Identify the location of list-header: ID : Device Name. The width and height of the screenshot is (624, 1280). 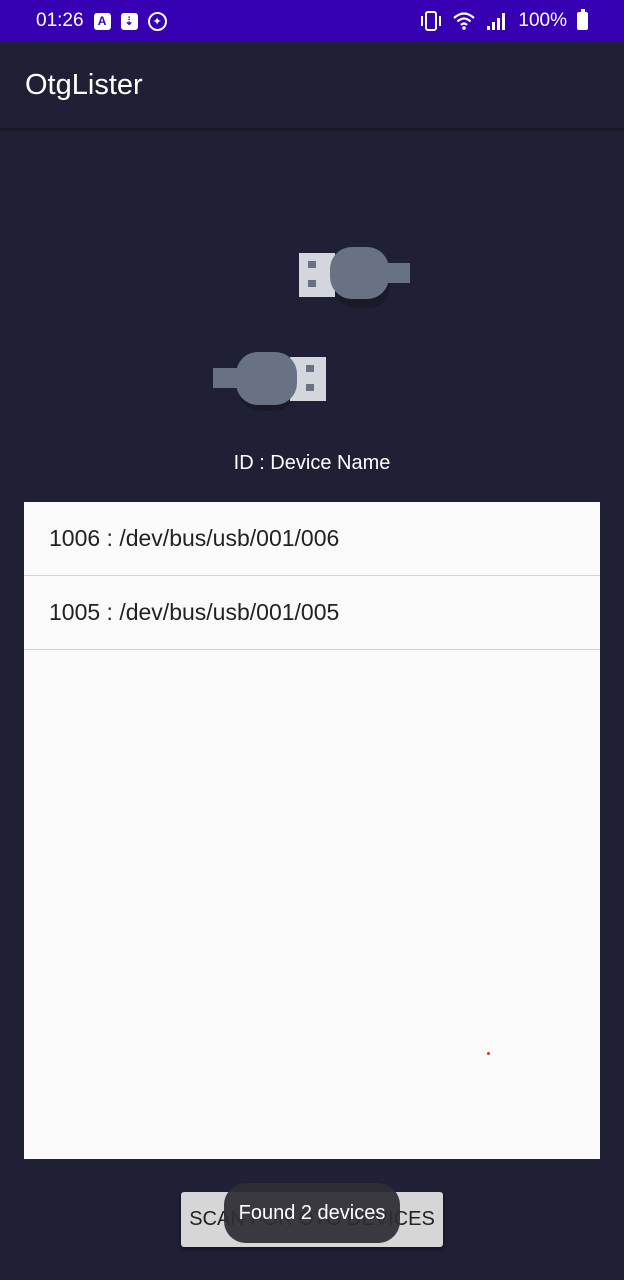
(312, 463).